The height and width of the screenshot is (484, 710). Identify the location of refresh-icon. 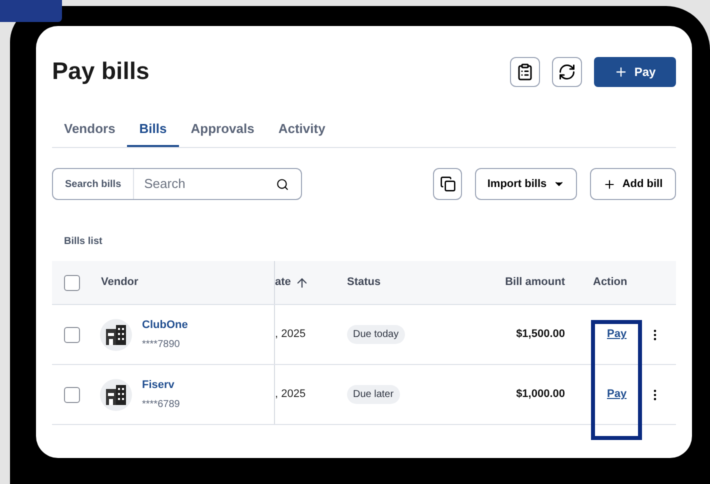
(567, 72).